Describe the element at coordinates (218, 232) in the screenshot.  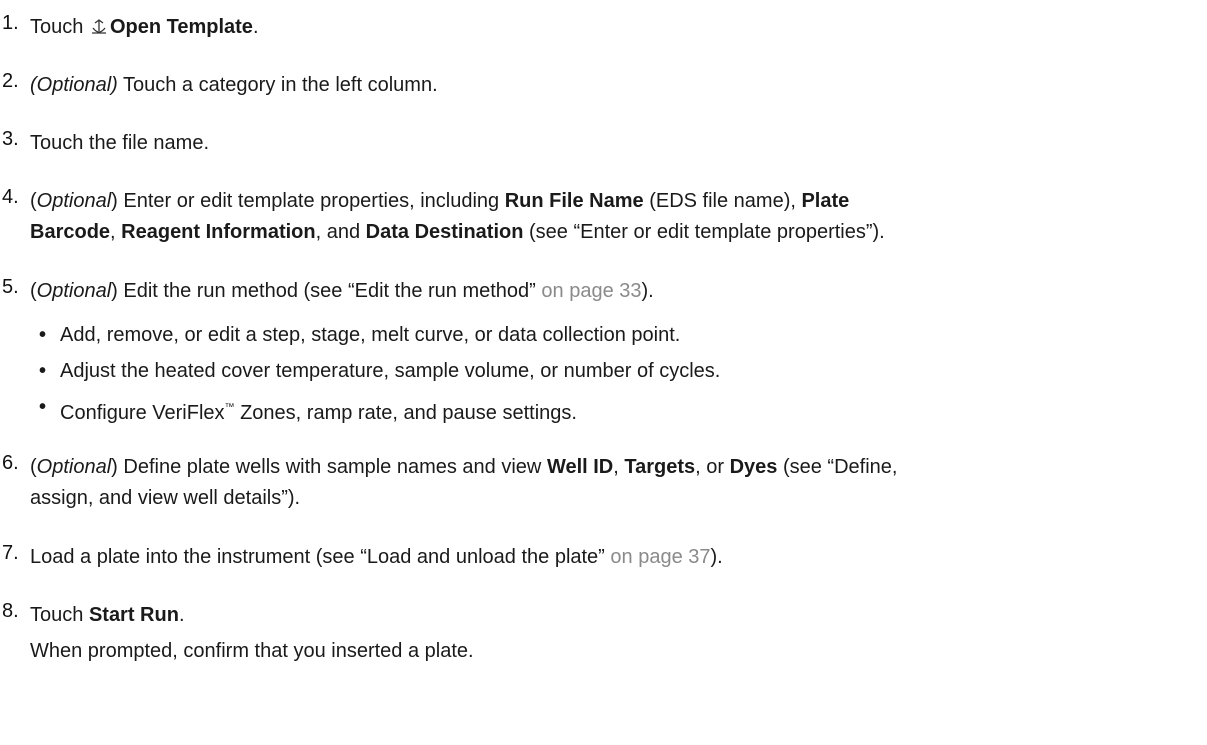
I see `reagent-information-label: Reagent Information` at that location.